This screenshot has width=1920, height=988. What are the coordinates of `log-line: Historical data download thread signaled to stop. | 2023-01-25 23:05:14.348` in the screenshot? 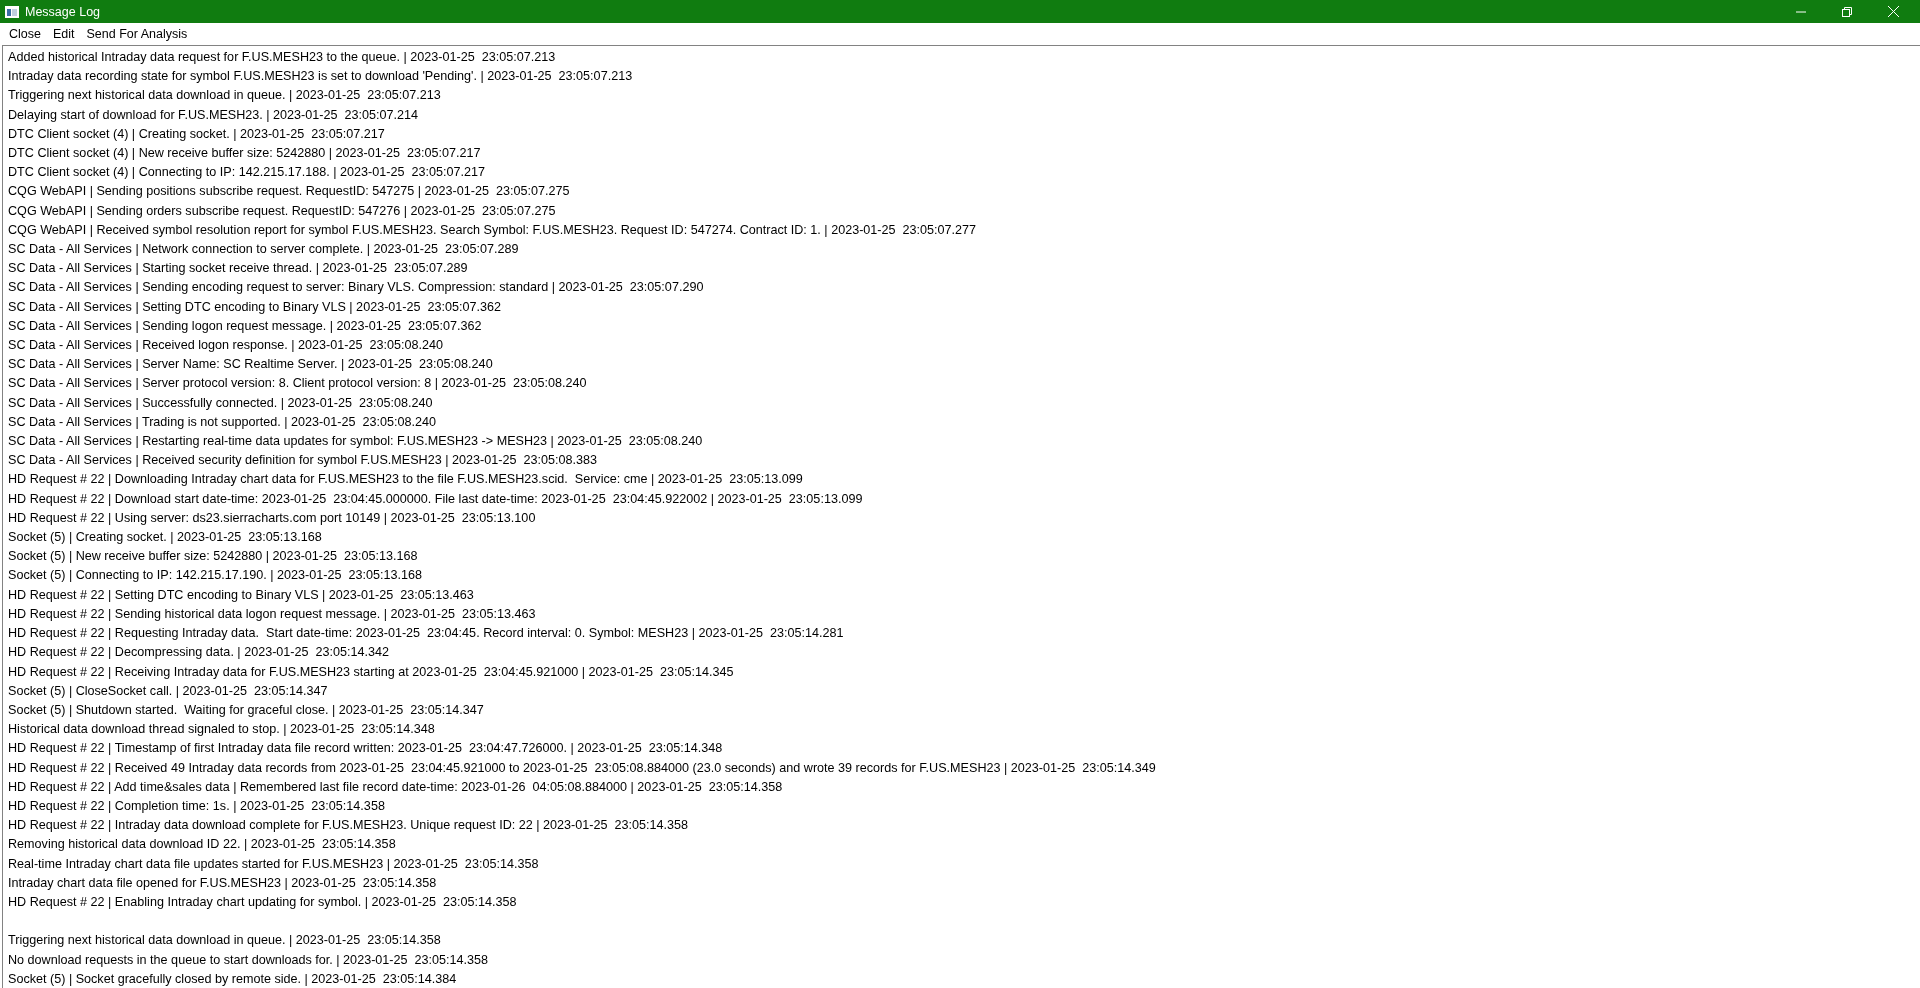 It's located at (222, 730).